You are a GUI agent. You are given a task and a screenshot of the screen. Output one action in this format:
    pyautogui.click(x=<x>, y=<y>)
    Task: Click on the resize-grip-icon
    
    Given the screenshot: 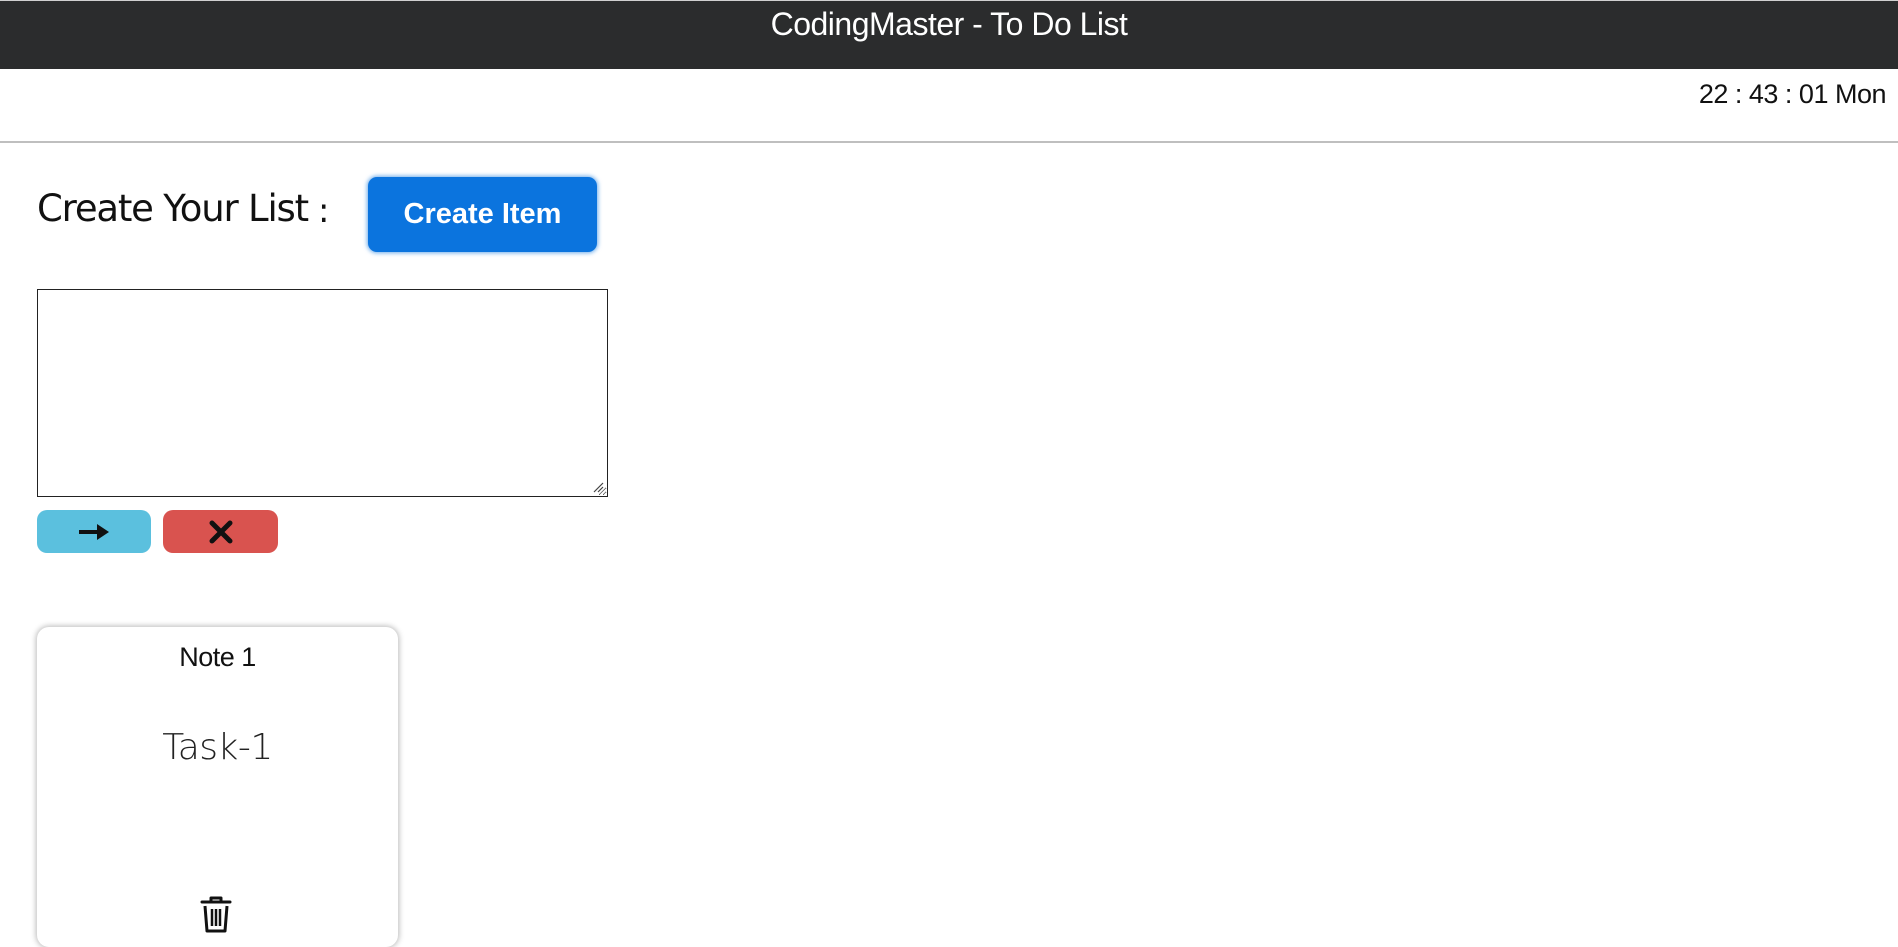 What is the action you would take?
    pyautogui.click(x=598, y=487)
    